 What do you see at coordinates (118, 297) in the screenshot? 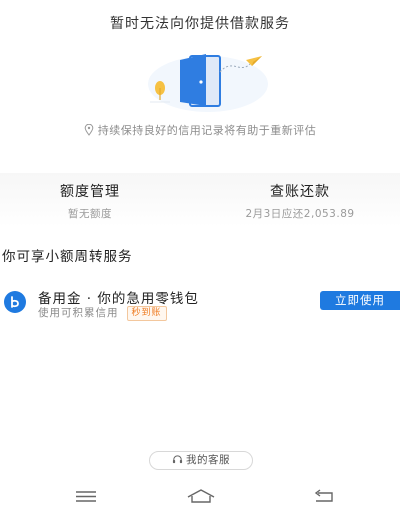
I see `service-name: 备用金 · 你的急用零钱包` at bounding box center [118, 297].